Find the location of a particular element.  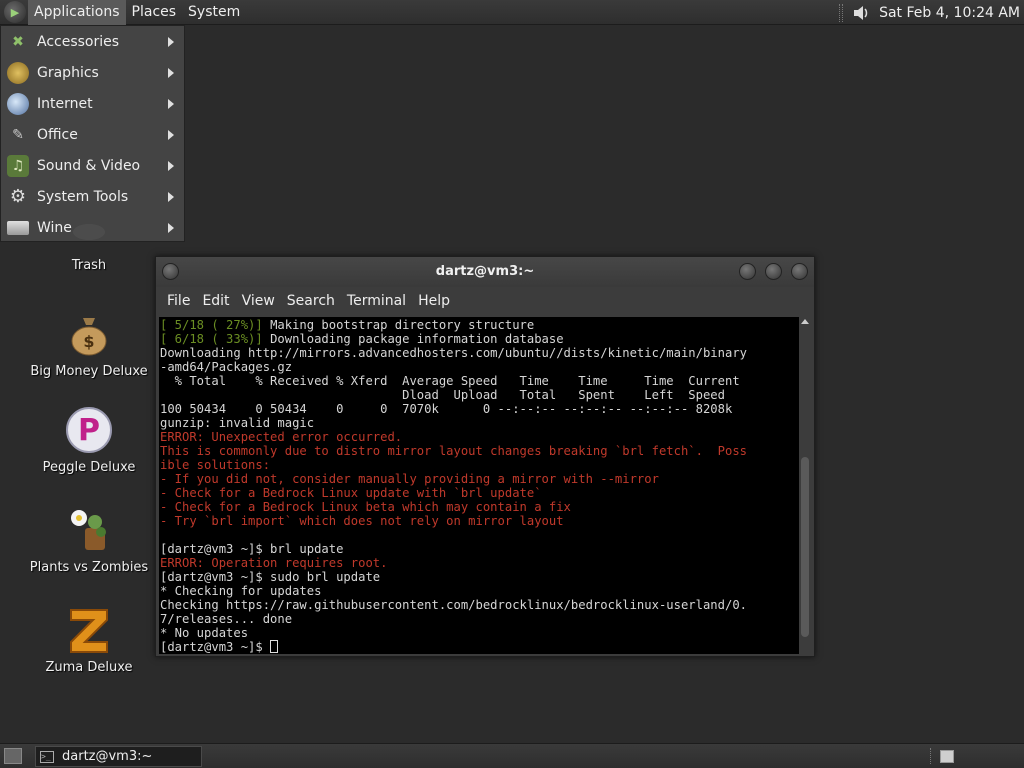

desktop-icon-big-money: $ Big Money Deluxe is located at coordinates (89, 344).